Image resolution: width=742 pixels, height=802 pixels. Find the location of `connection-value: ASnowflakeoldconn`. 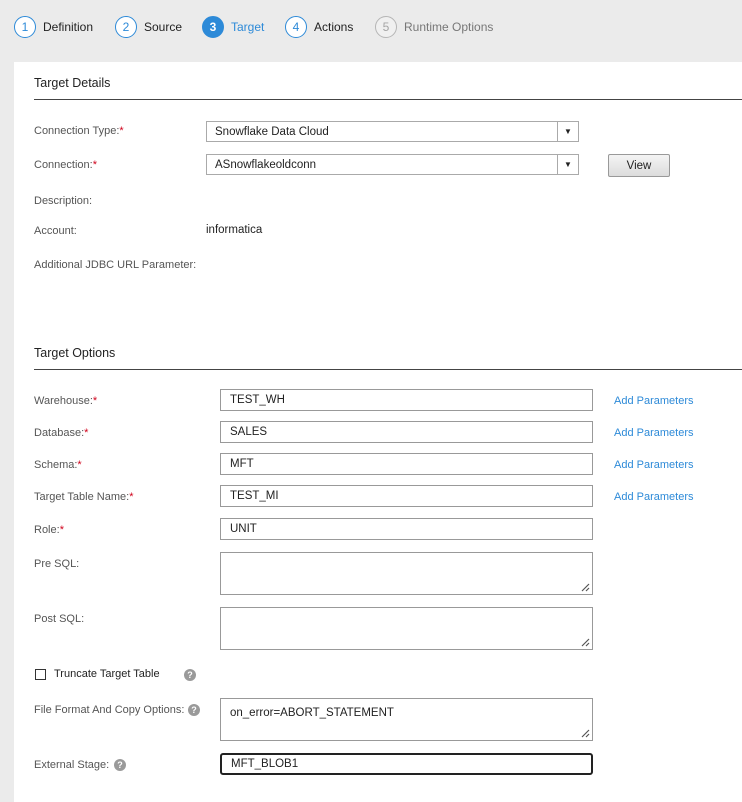

connection-value: ASnowflakeoldconn is located at coordinates (266, 164).